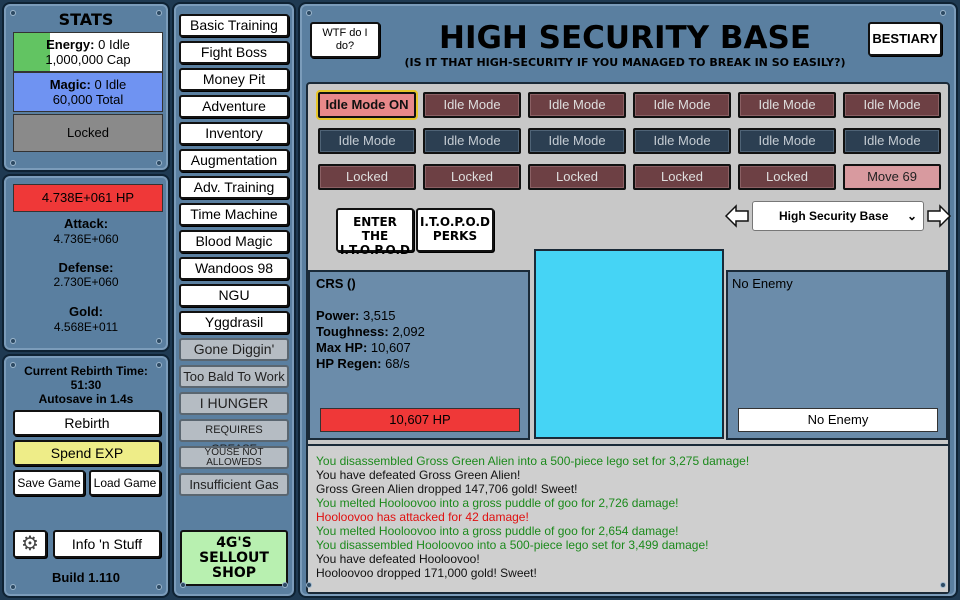 The image size is (960, 600). Describe the element at coordinates (787, 105) in the screenshot. I see `zone-button-r1-c5: Idle Mode` at that location.